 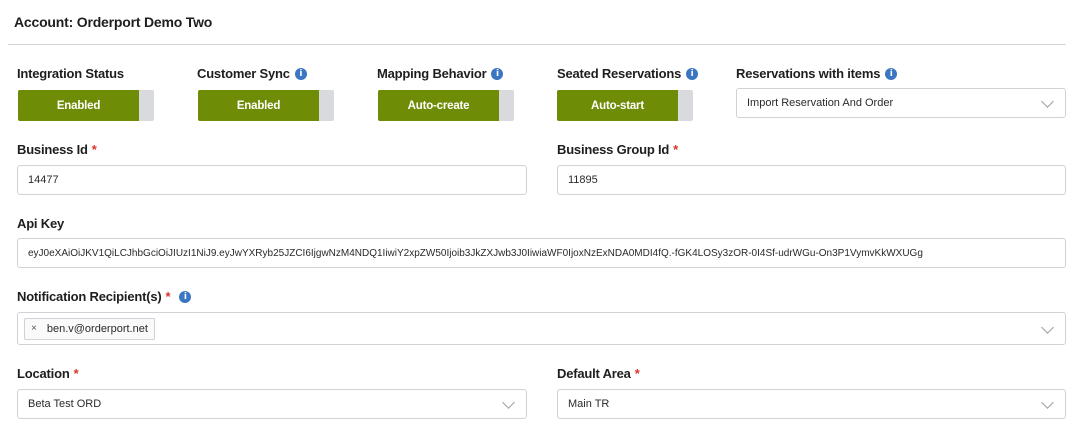 I want to click on api-key-label: Api Key, so click(x=40, y=223).